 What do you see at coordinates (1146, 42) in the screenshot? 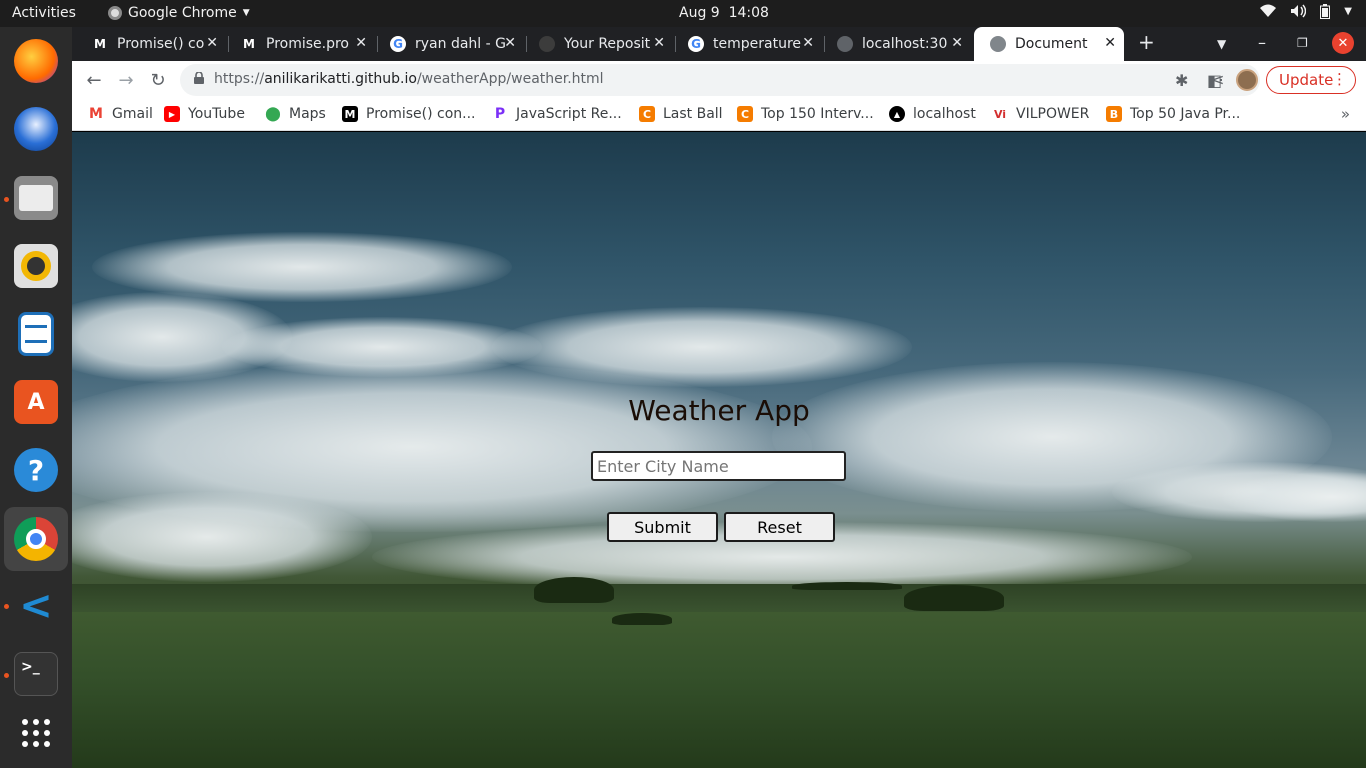
I see `new-tab-button: +` at bounding box center [1146, 42].